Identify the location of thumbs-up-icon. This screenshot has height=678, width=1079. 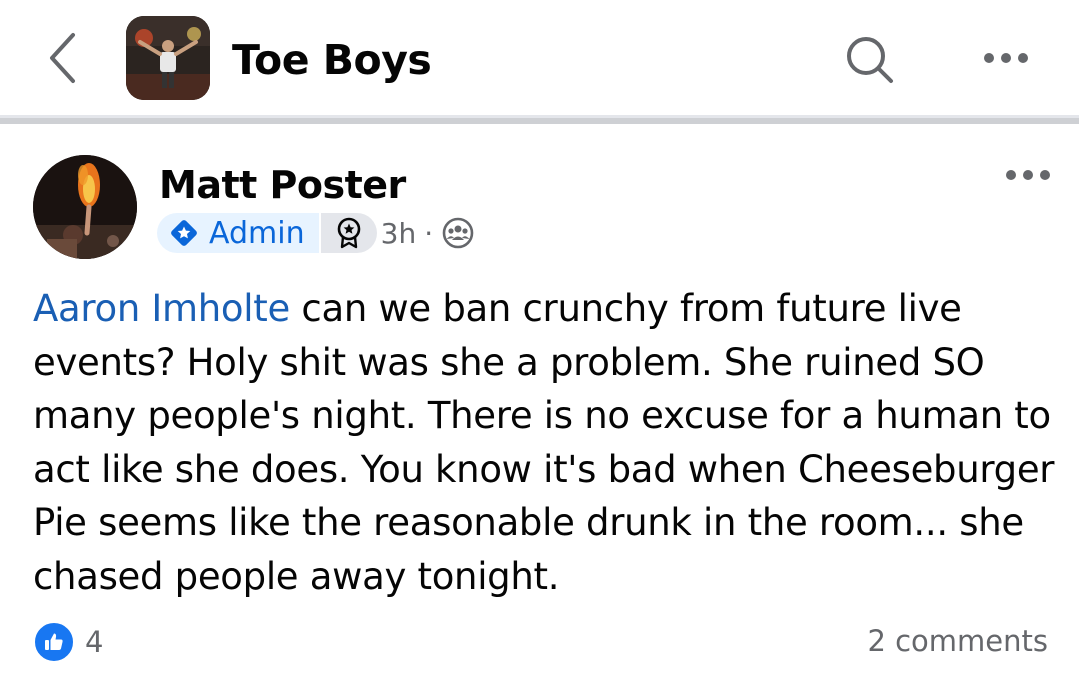
(54, 642).